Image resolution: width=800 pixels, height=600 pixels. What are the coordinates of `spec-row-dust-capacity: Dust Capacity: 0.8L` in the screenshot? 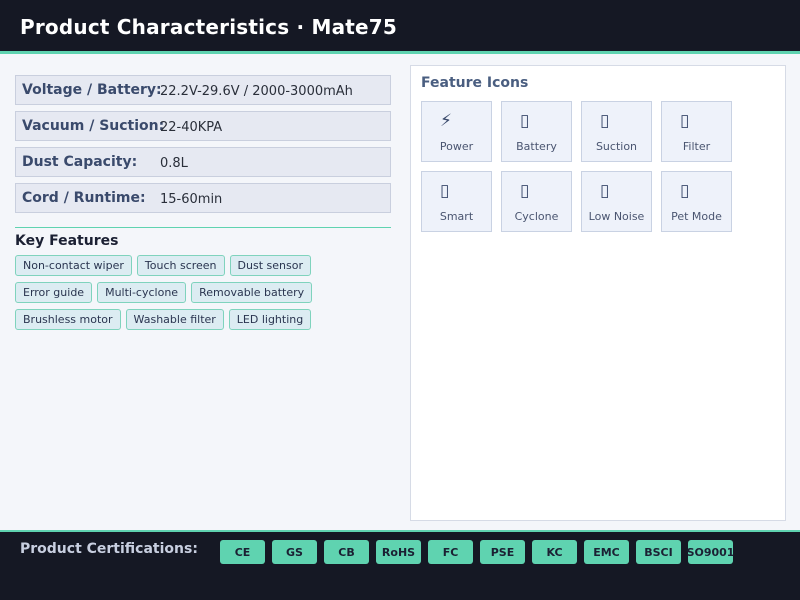 It's located at (203, 162).